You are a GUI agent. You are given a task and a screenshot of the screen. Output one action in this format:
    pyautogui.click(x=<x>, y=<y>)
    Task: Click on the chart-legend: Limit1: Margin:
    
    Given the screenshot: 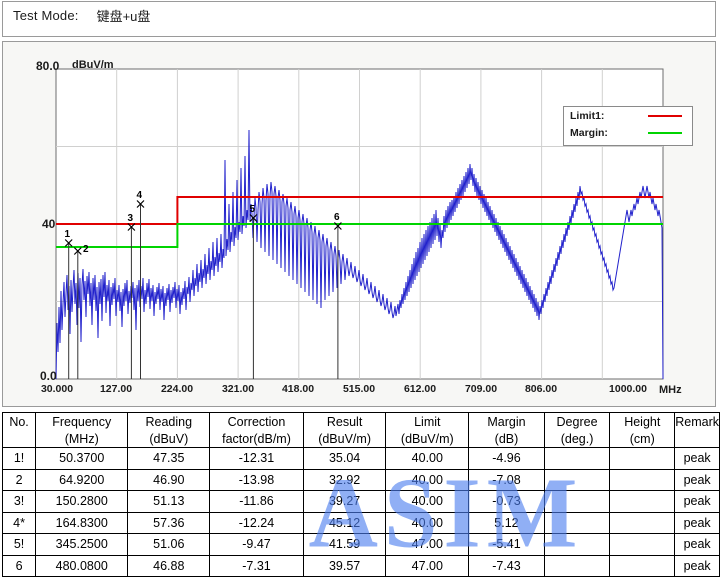 What is the action you would take?
    pyautogui.click(x=628, y=126)
    